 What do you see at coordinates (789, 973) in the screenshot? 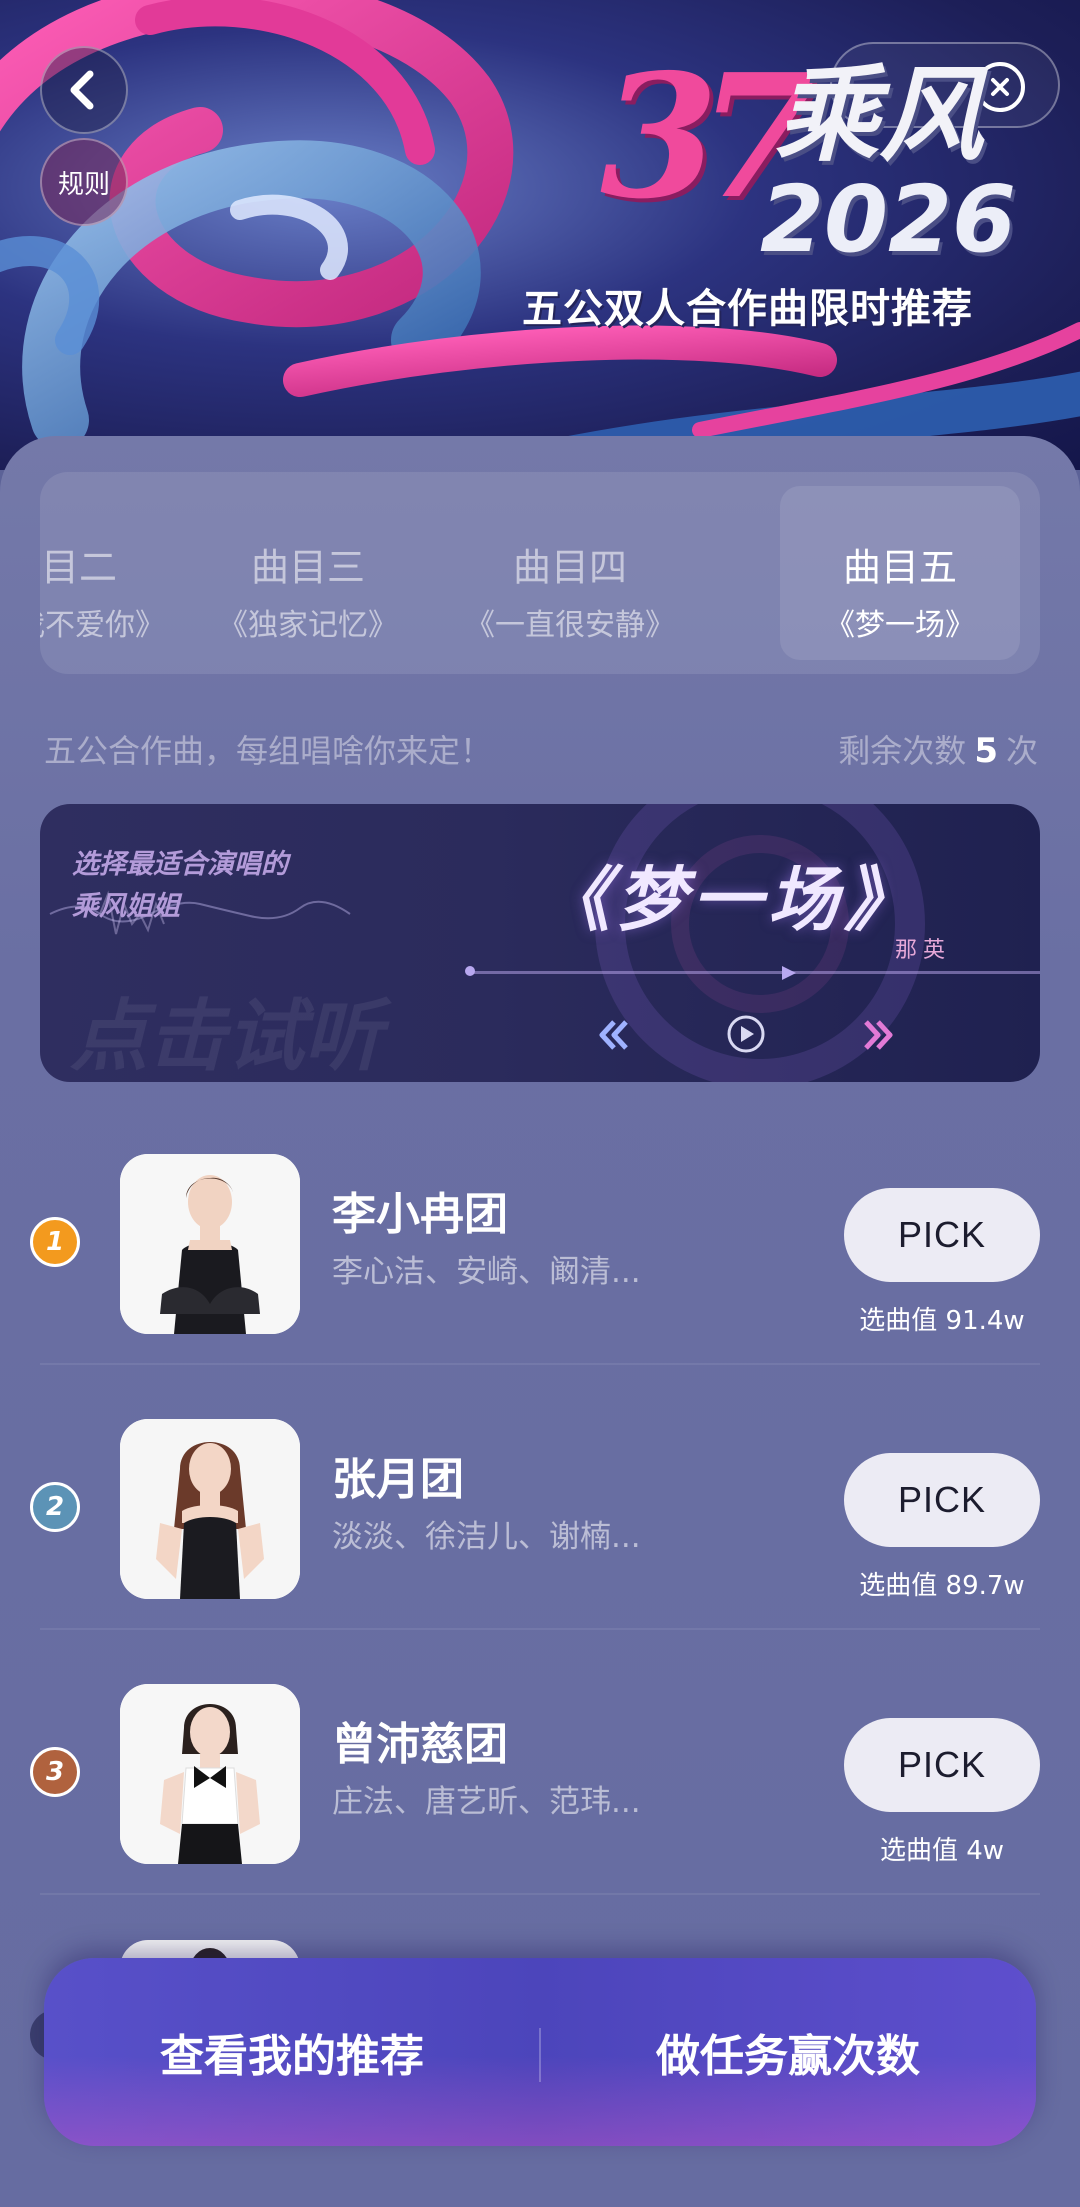
I see `progress-arrow-icon` at bounding box center [789, 973].